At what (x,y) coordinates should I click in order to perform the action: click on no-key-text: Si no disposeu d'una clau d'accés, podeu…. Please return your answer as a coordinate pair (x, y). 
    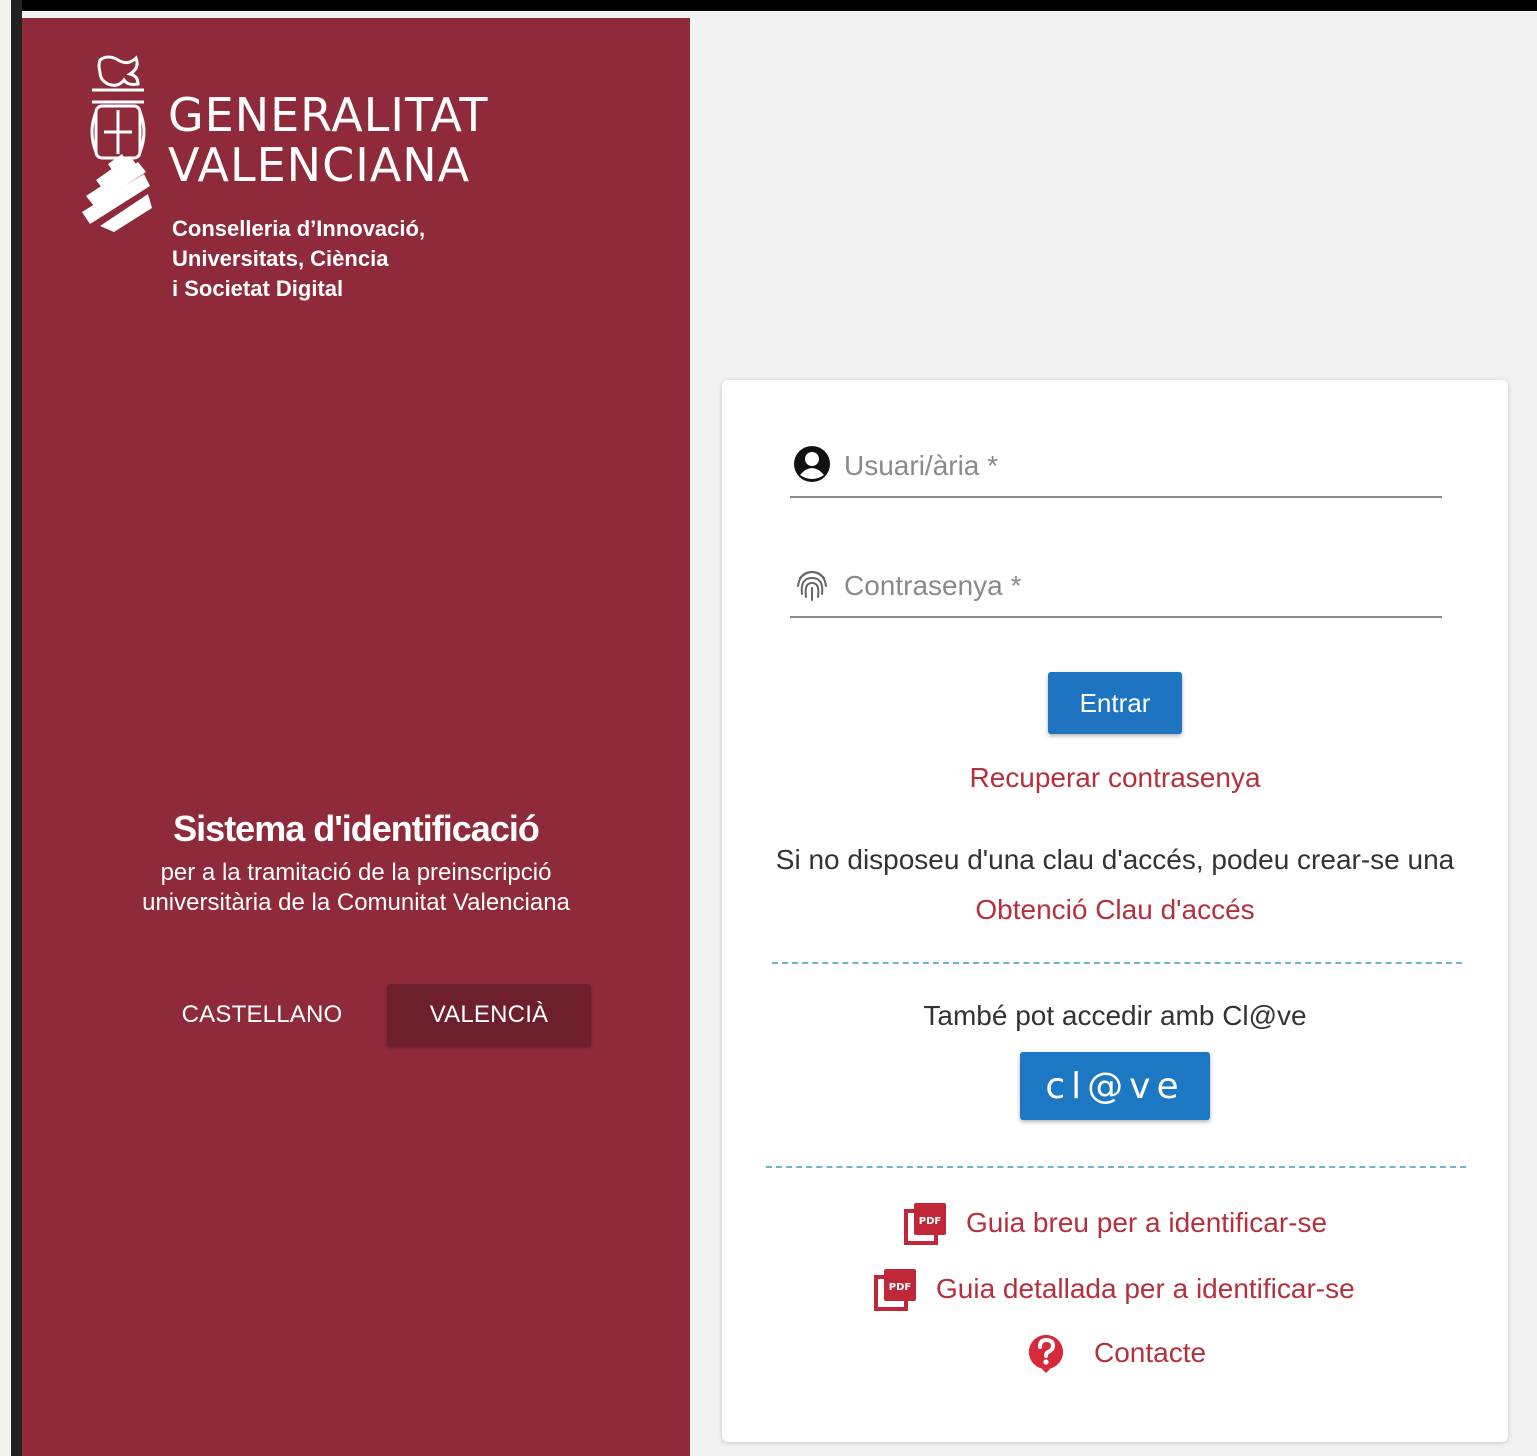
    Looking at the image, I should click on (1115, 859).